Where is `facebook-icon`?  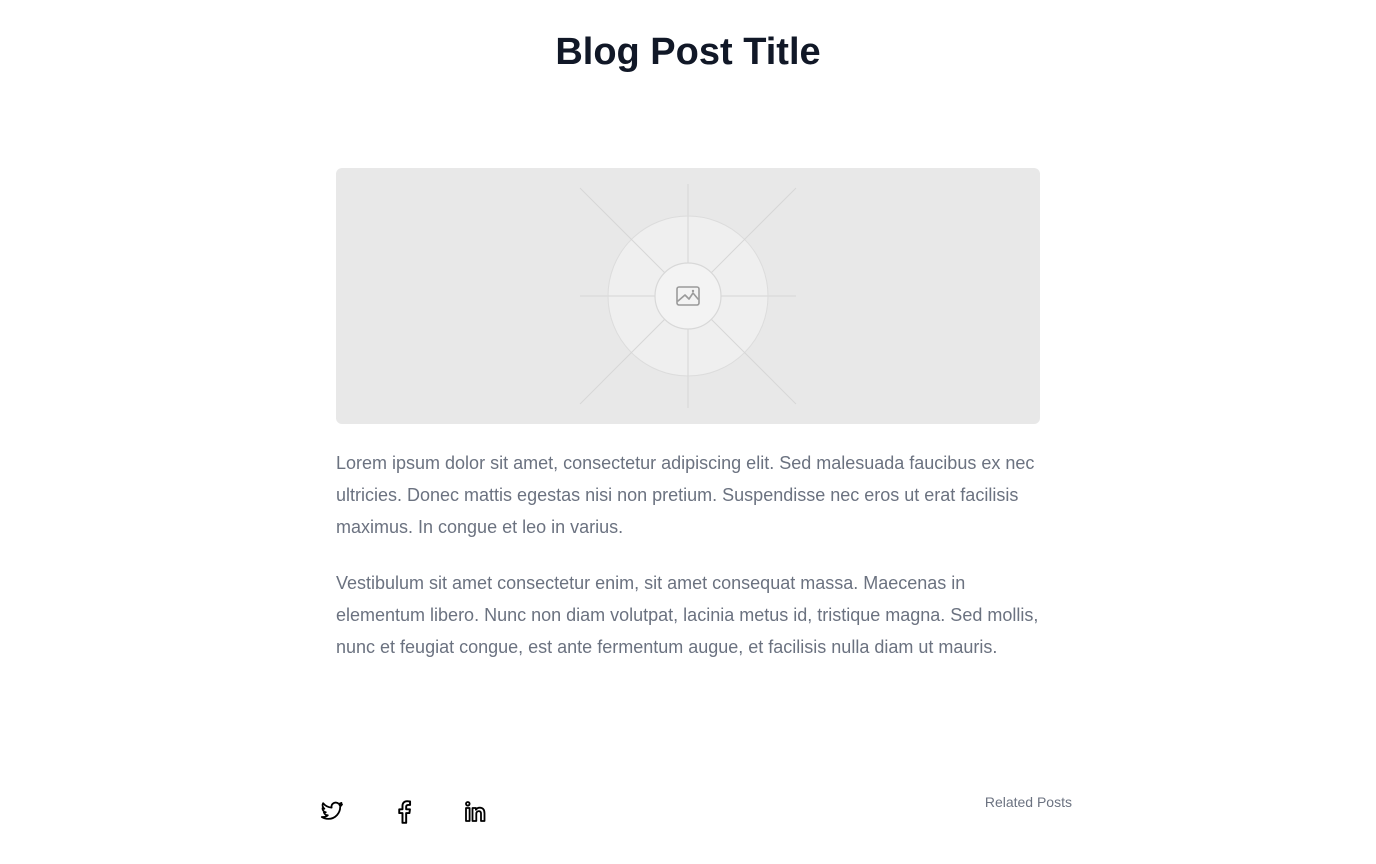
facebook-icon is located at coordinates (405, 812).